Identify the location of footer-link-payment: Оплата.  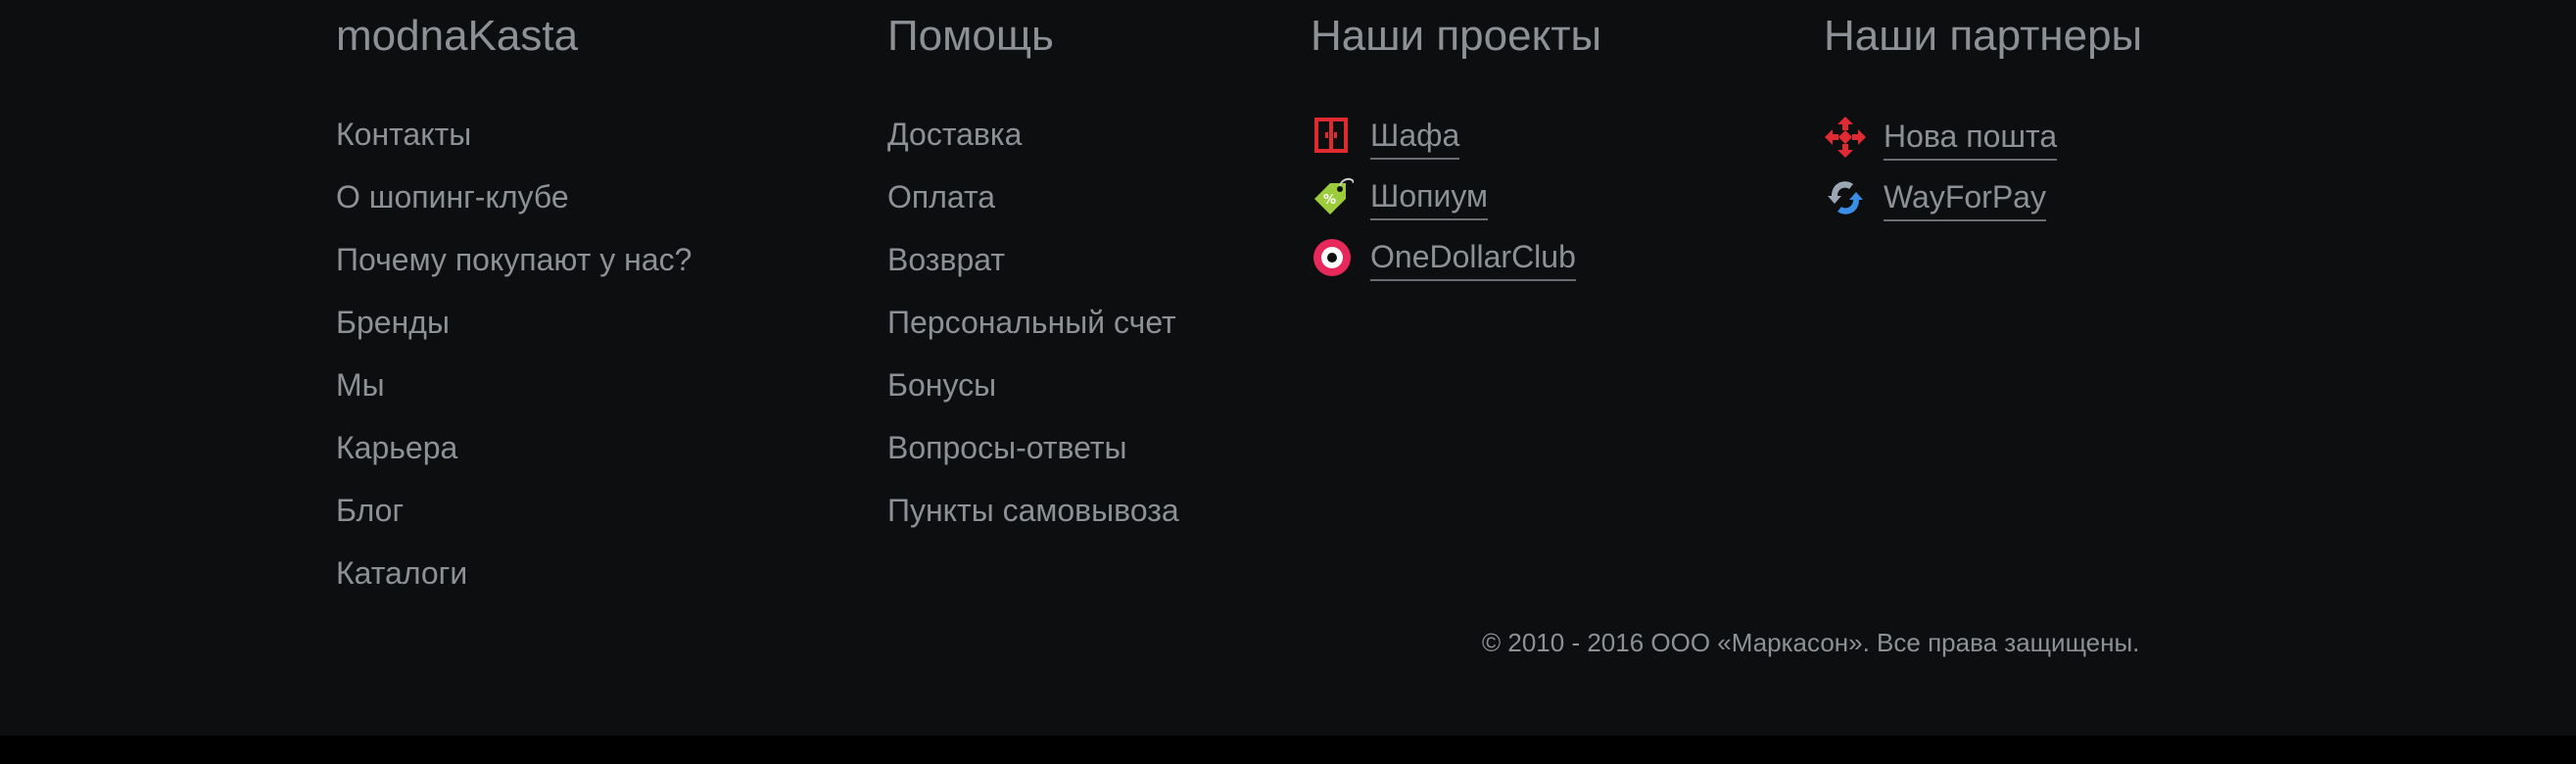
(941, 197).